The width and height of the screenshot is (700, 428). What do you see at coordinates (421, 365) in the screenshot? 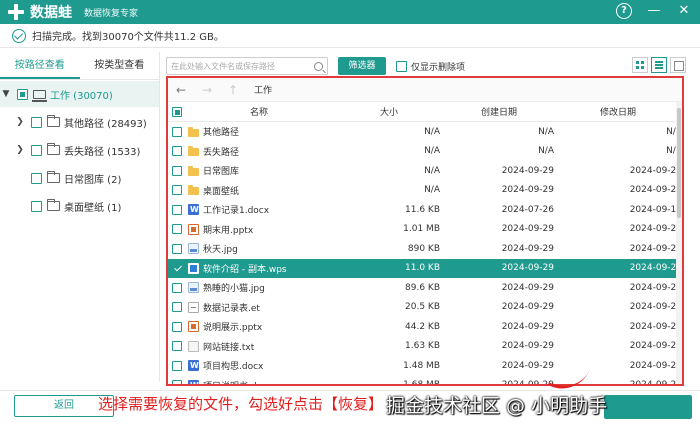
I see `file-size: 1.48 MB` at bounding box center [421, 365].